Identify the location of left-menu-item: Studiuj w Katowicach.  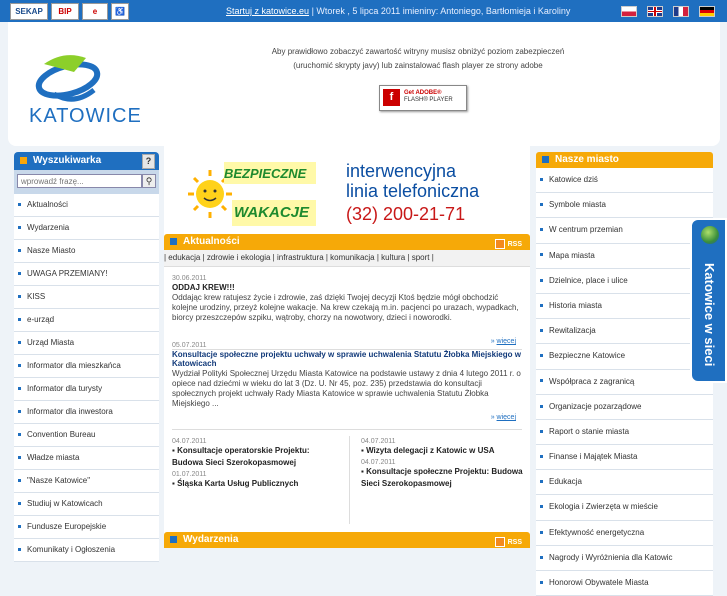
(86, 504).